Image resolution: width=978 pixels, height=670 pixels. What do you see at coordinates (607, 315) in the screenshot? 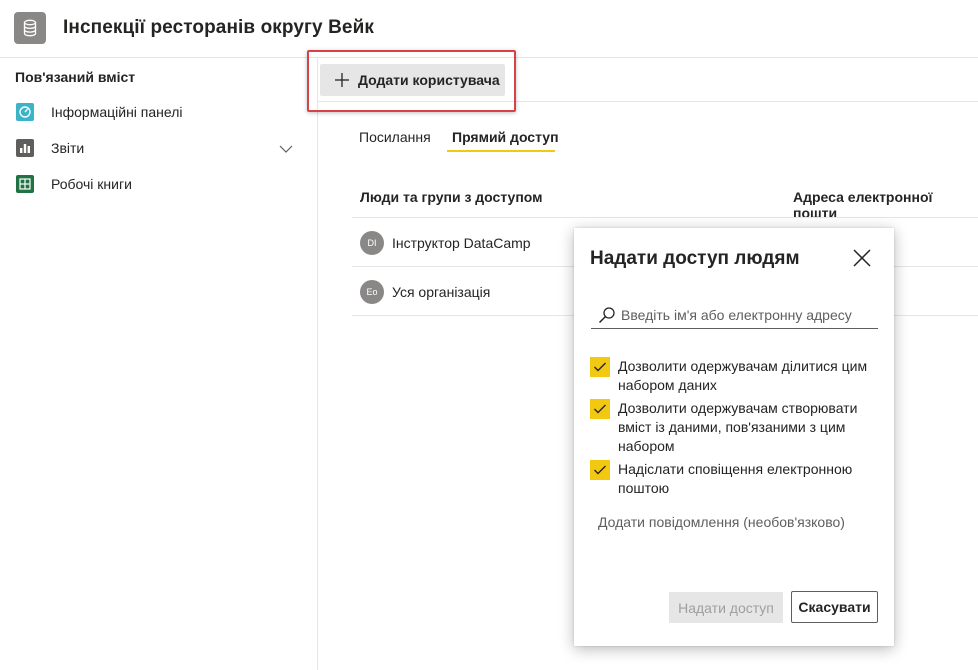
I see `search-icon` at bounding box center [607, 315].